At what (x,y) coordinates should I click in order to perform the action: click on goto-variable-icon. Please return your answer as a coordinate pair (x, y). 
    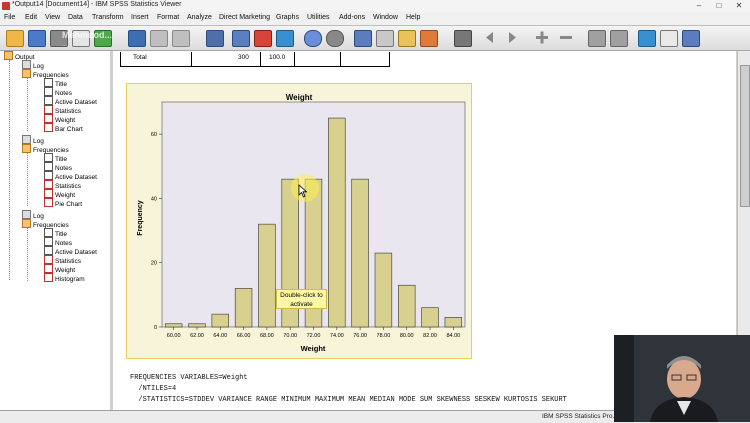
    Looking at the image, I should click on (263, 38).